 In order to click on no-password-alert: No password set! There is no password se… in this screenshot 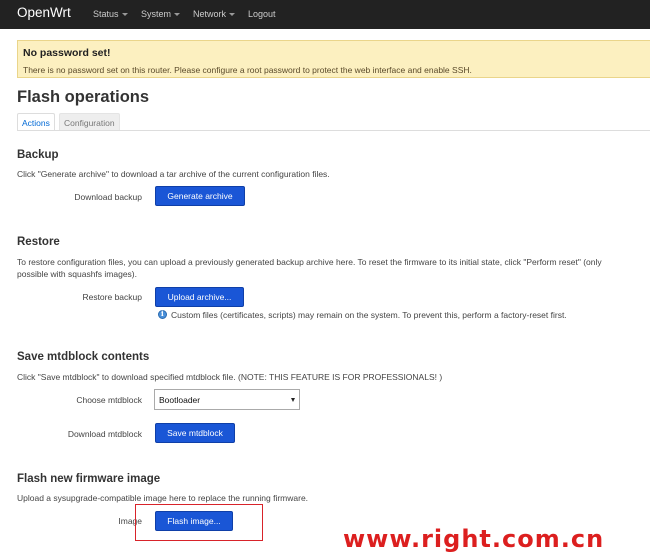, I will do `click(333, 59)`.